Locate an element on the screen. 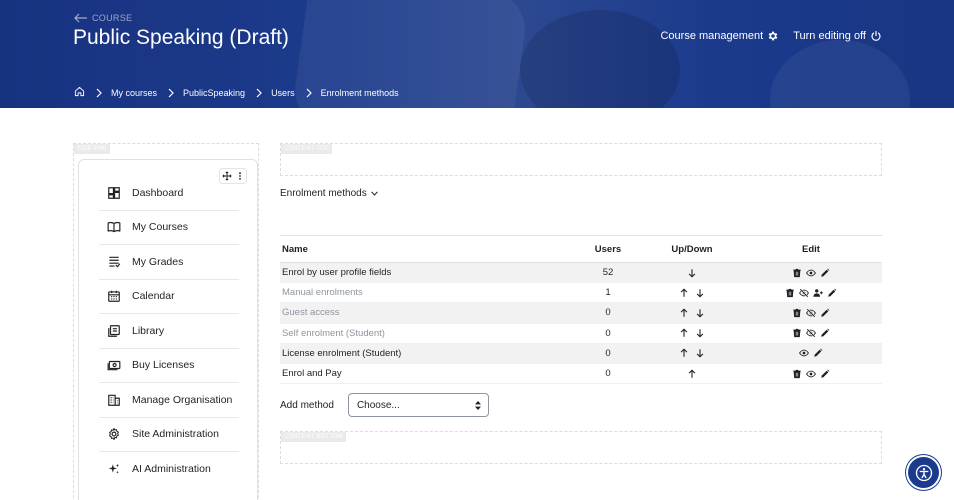 The image size is (954, 500). table-row: License enrolment (Student) 0 is located at coordinates (581, 353).